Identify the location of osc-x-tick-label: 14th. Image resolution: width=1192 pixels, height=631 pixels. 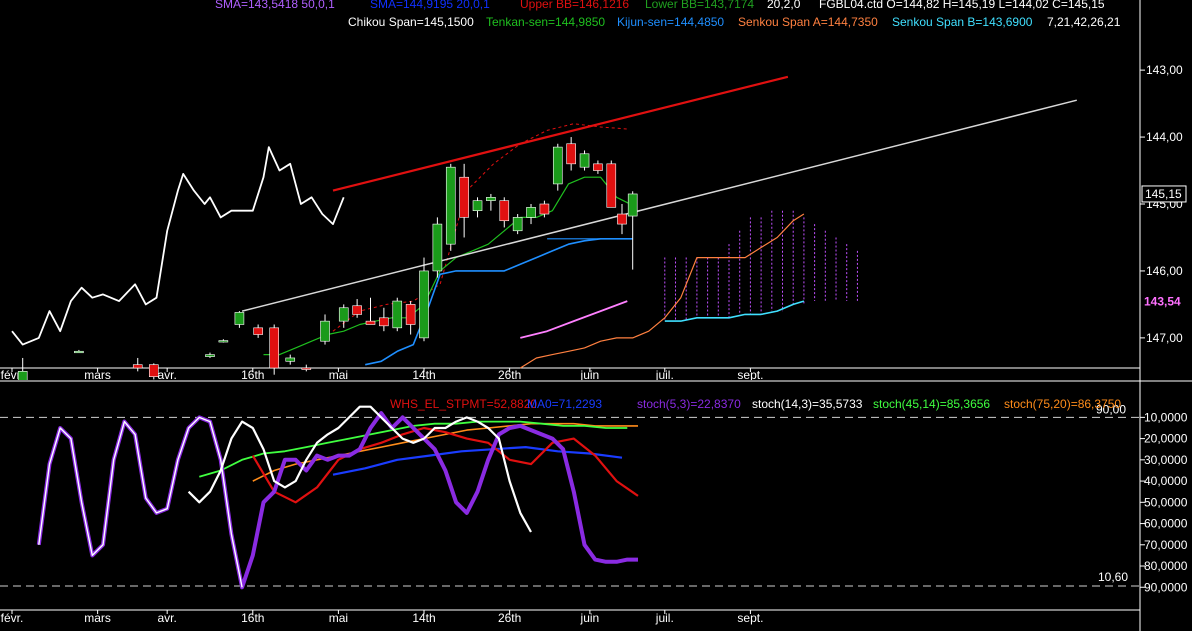
(423, 618).